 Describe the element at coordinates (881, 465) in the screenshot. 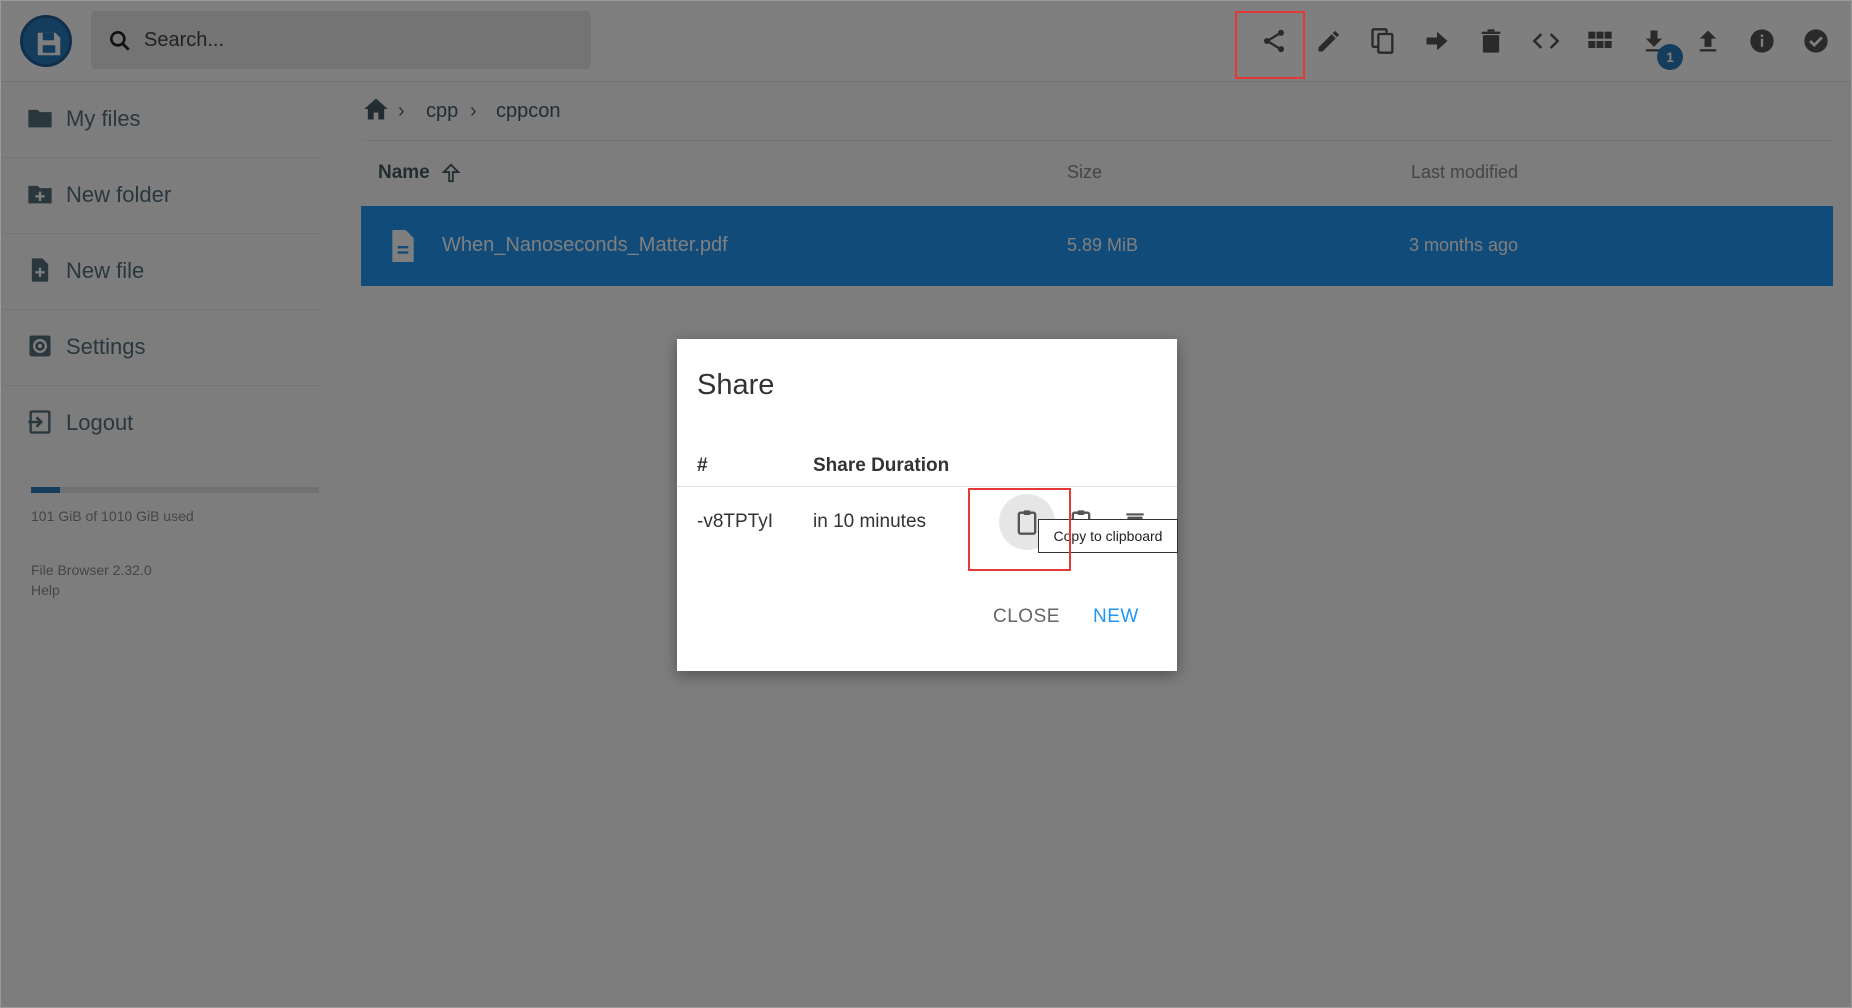

I see `column-header-share-duration: Share Duration` at that location.